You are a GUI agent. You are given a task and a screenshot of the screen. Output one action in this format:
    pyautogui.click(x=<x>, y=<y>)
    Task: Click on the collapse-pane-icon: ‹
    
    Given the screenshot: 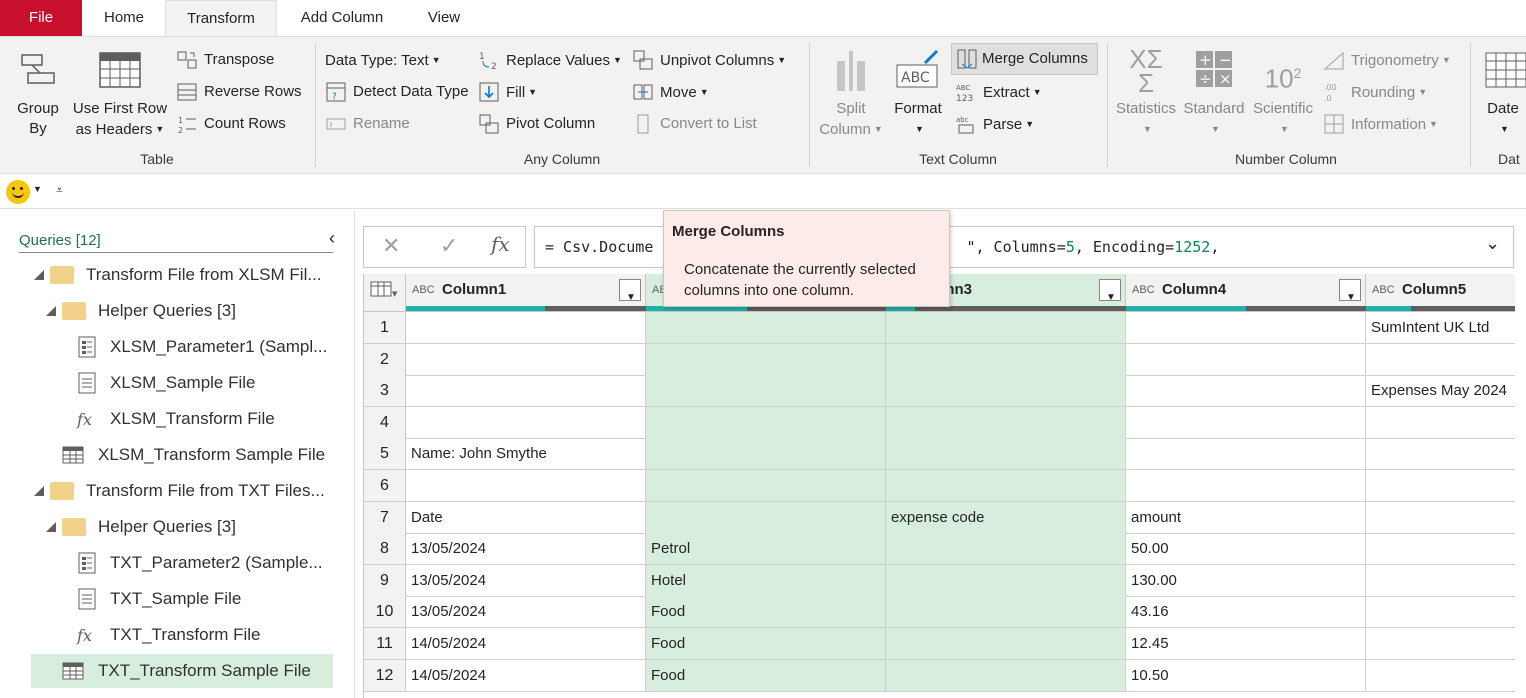 What is the action you would take?
    pyautogui.click(x=332, y=238)
    